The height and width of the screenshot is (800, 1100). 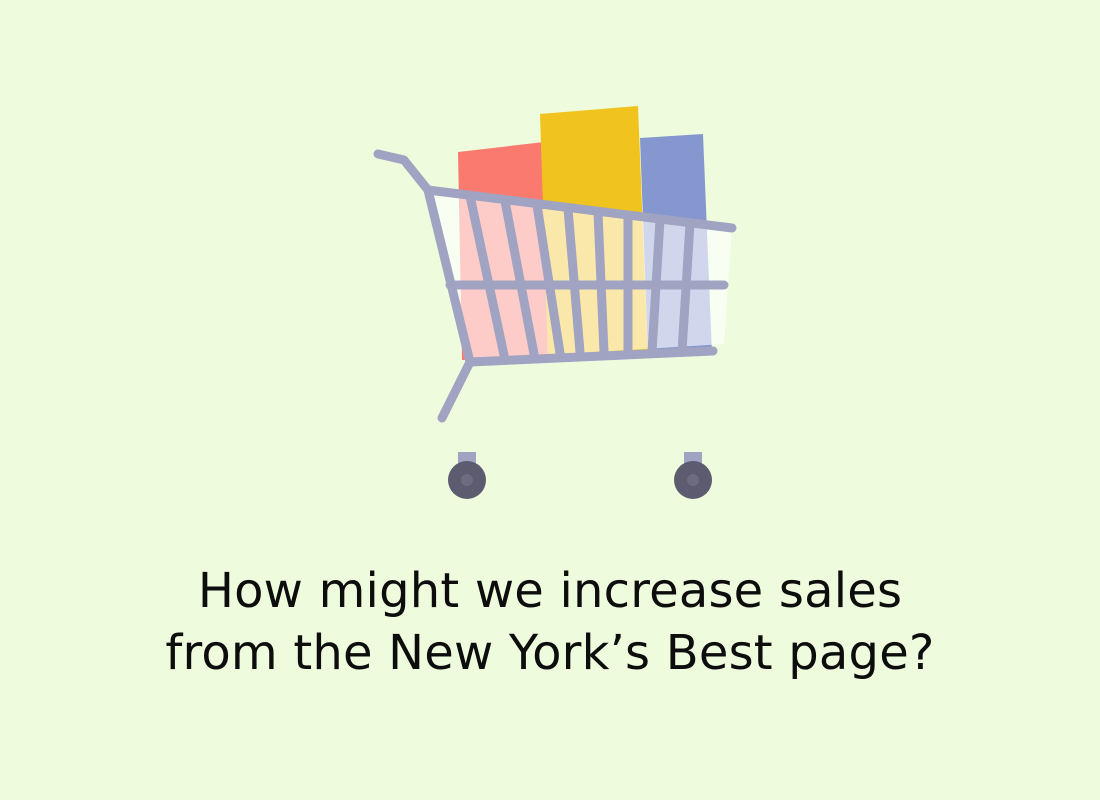 I want to click on question-line-2: from the New York’s Best page?, so click(x=550, y=653).